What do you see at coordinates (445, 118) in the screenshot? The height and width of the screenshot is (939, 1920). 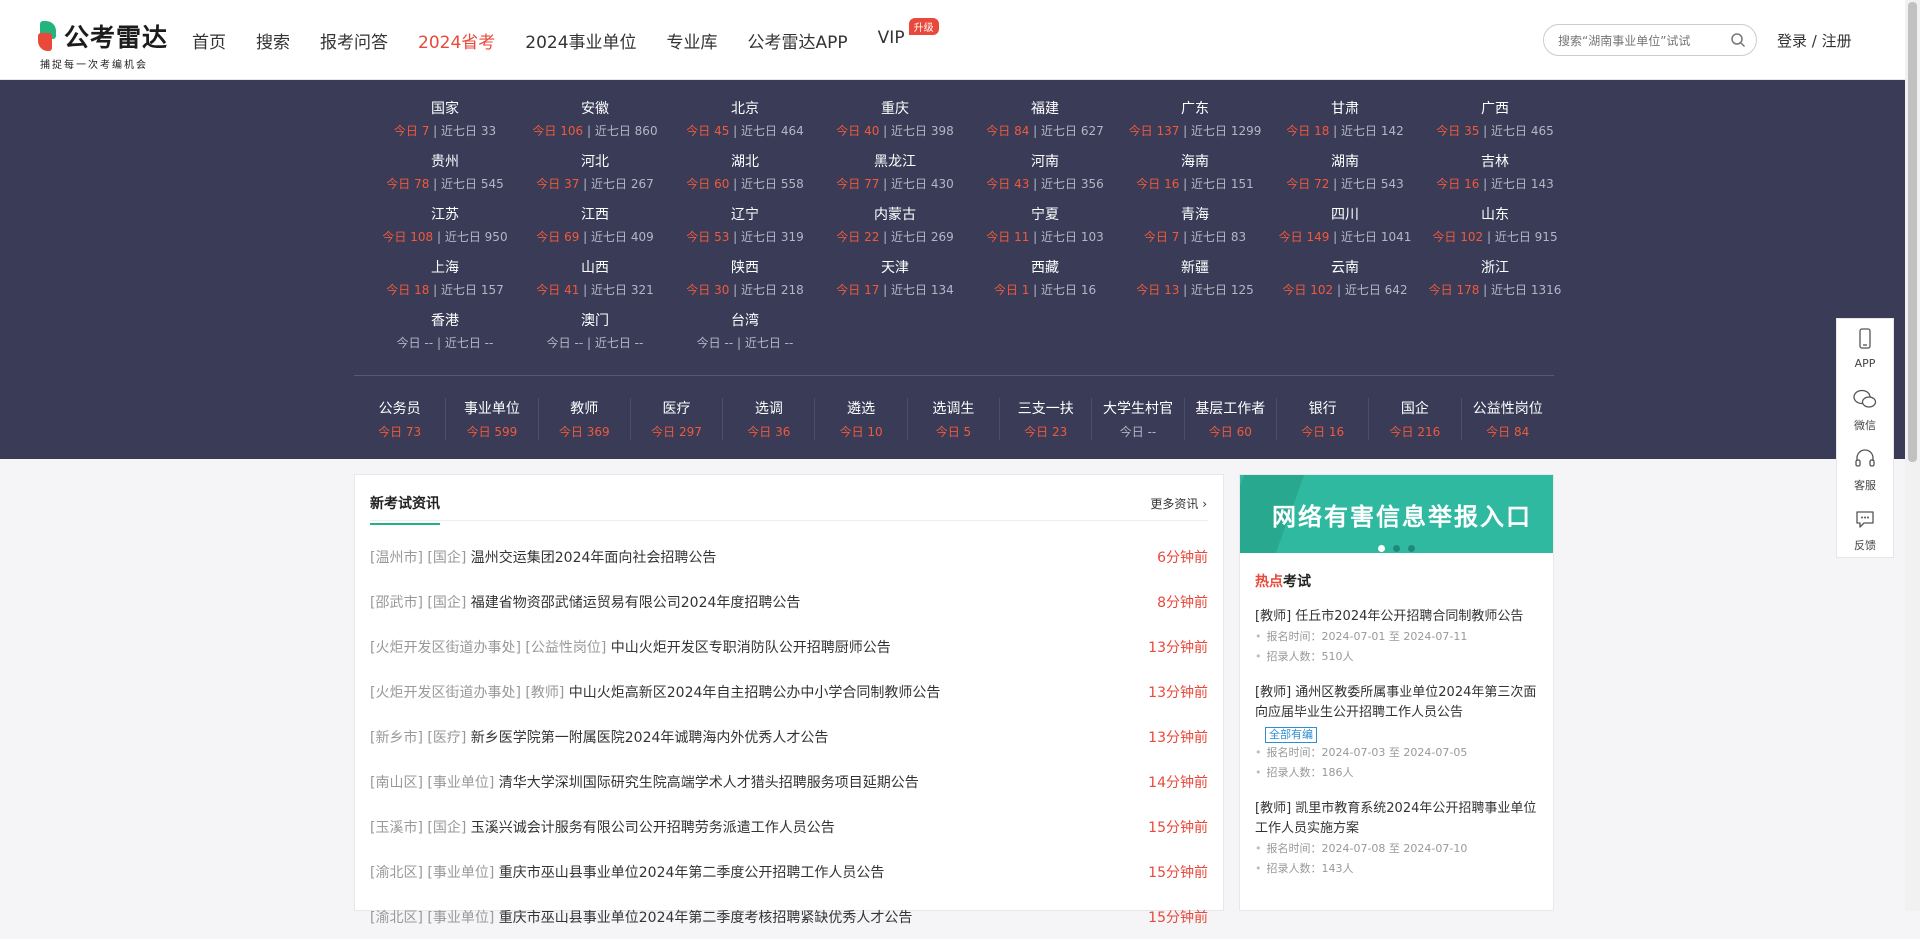 I see `region-item: 国家 今日 7 | 近七日 33` at bounding box center [445, 118].